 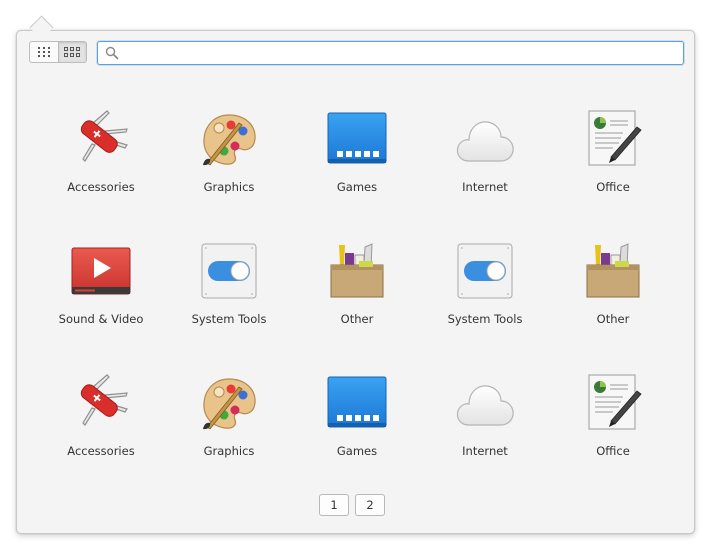 I want to click on view-mode-switch, so click(x=58, y=52).